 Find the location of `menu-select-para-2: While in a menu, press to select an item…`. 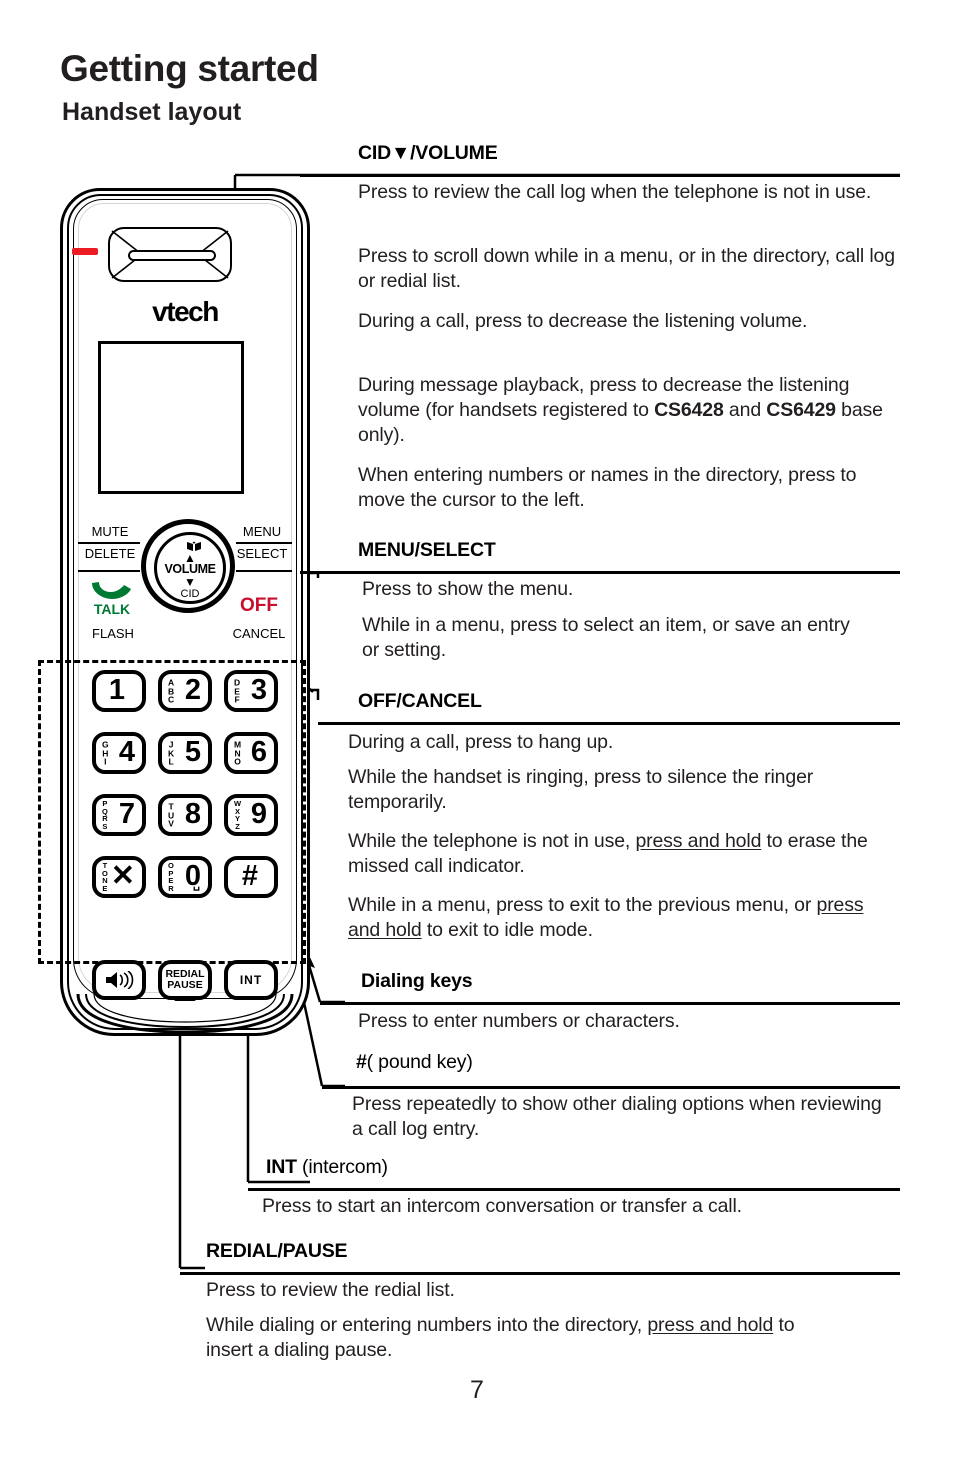

menu-select-para-2: While in a menu, press to select an item… is located at coordinates (606, 637).